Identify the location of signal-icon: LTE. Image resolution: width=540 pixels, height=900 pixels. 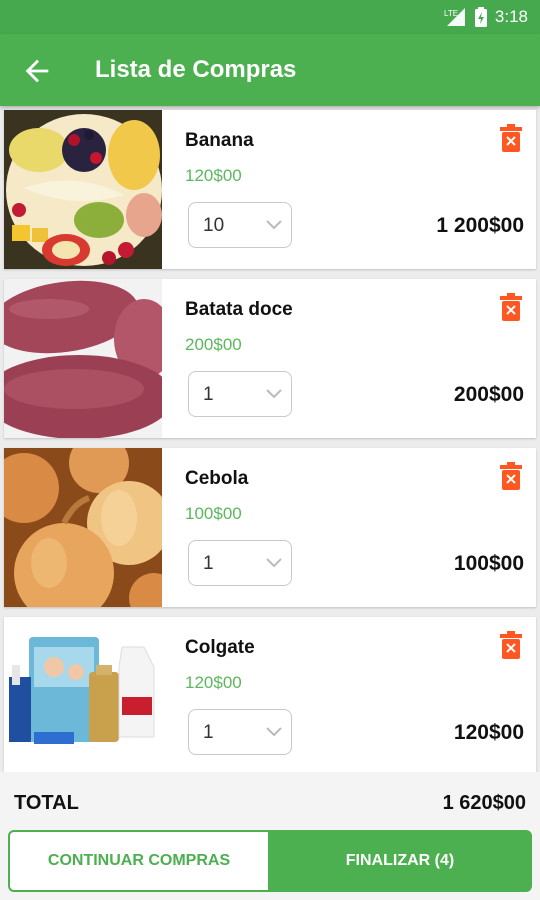
(454, 17).